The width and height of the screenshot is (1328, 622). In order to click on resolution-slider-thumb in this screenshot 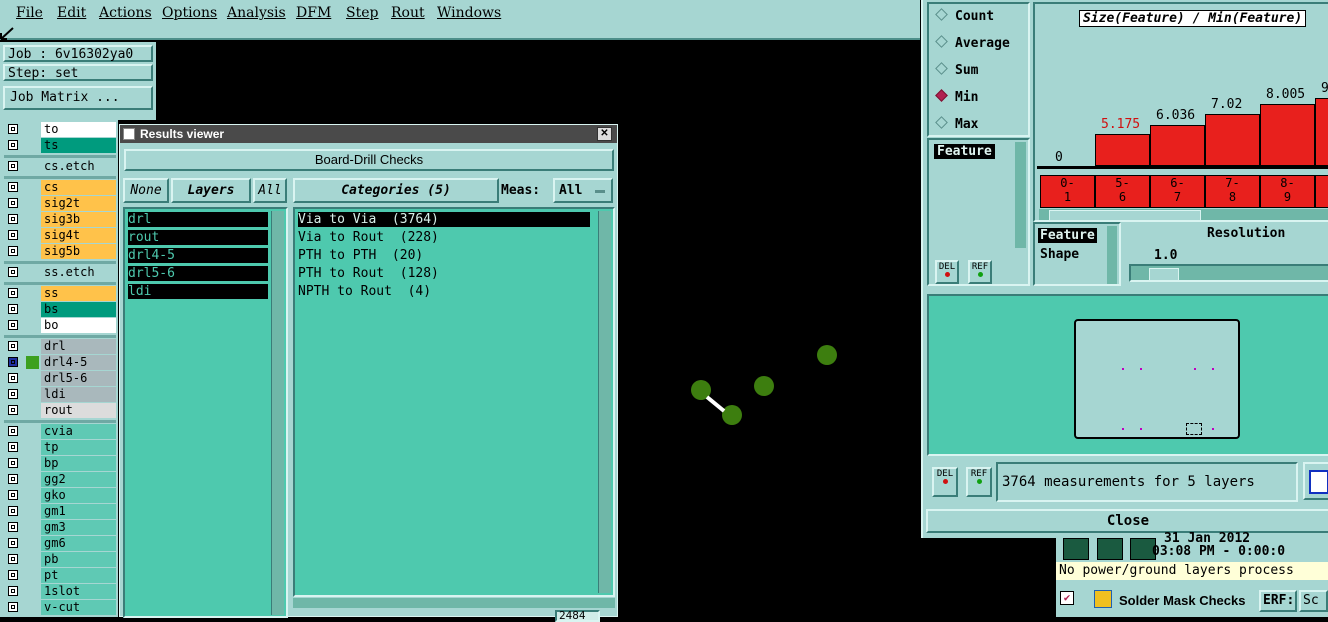, I will do `click(1164, 274)`.